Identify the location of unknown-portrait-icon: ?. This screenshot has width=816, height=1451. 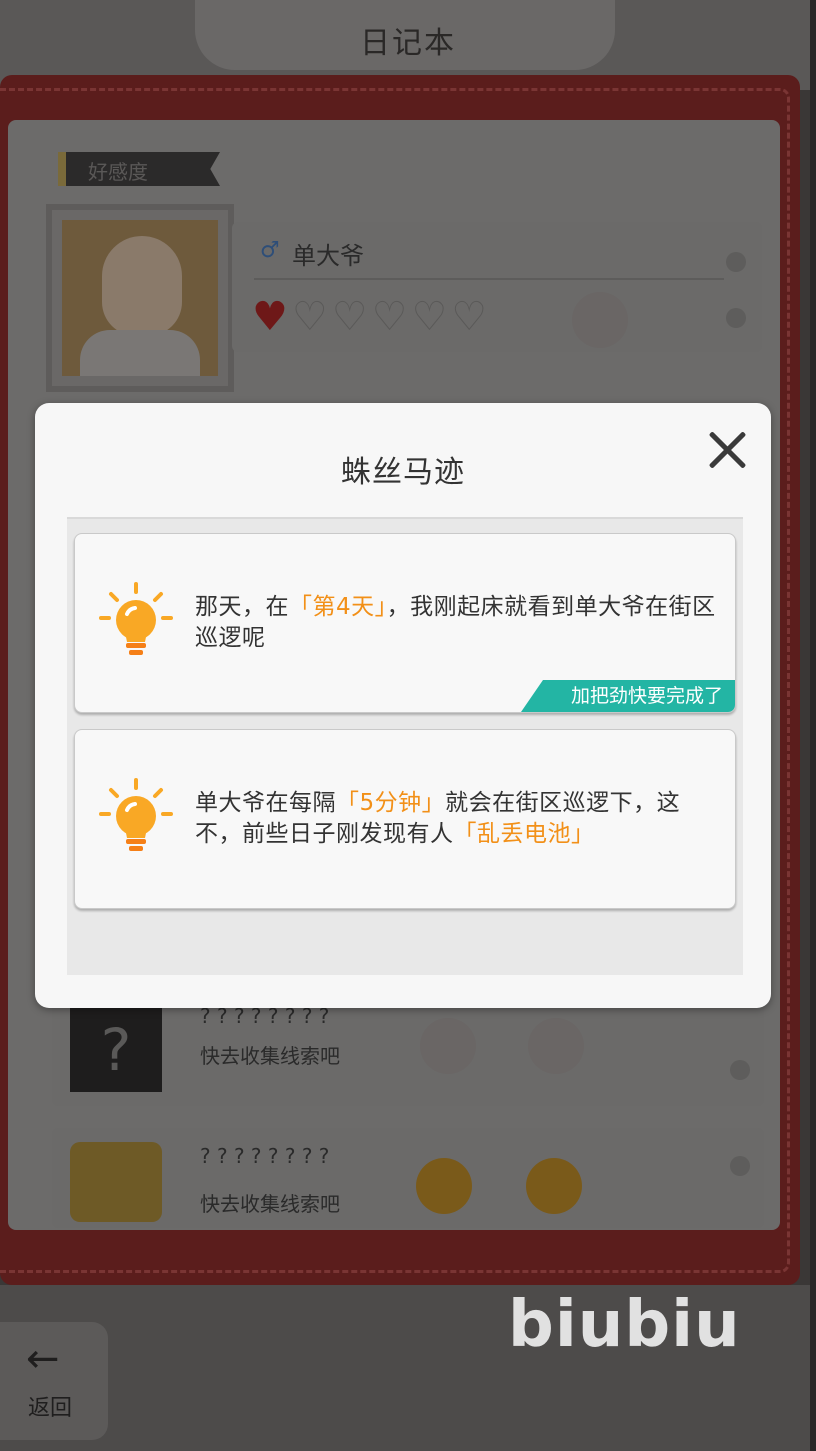
(116, 1050).